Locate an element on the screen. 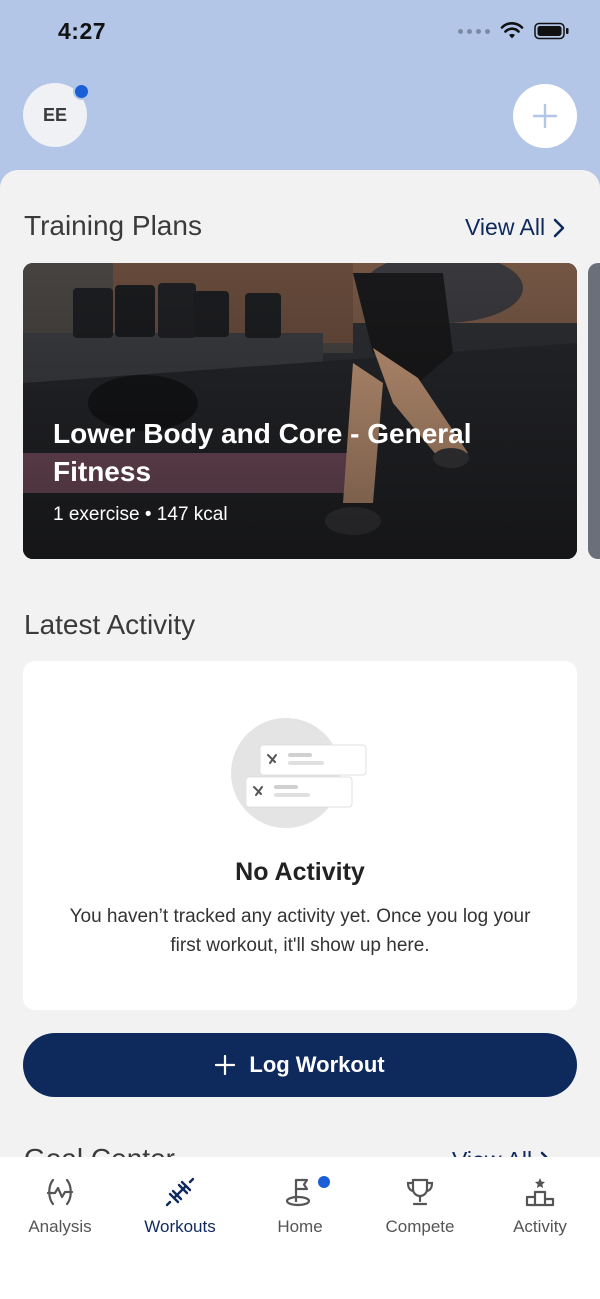 The height and width of the screenshot is (1299, 600). status-icons is located at coordinates (514, 31).